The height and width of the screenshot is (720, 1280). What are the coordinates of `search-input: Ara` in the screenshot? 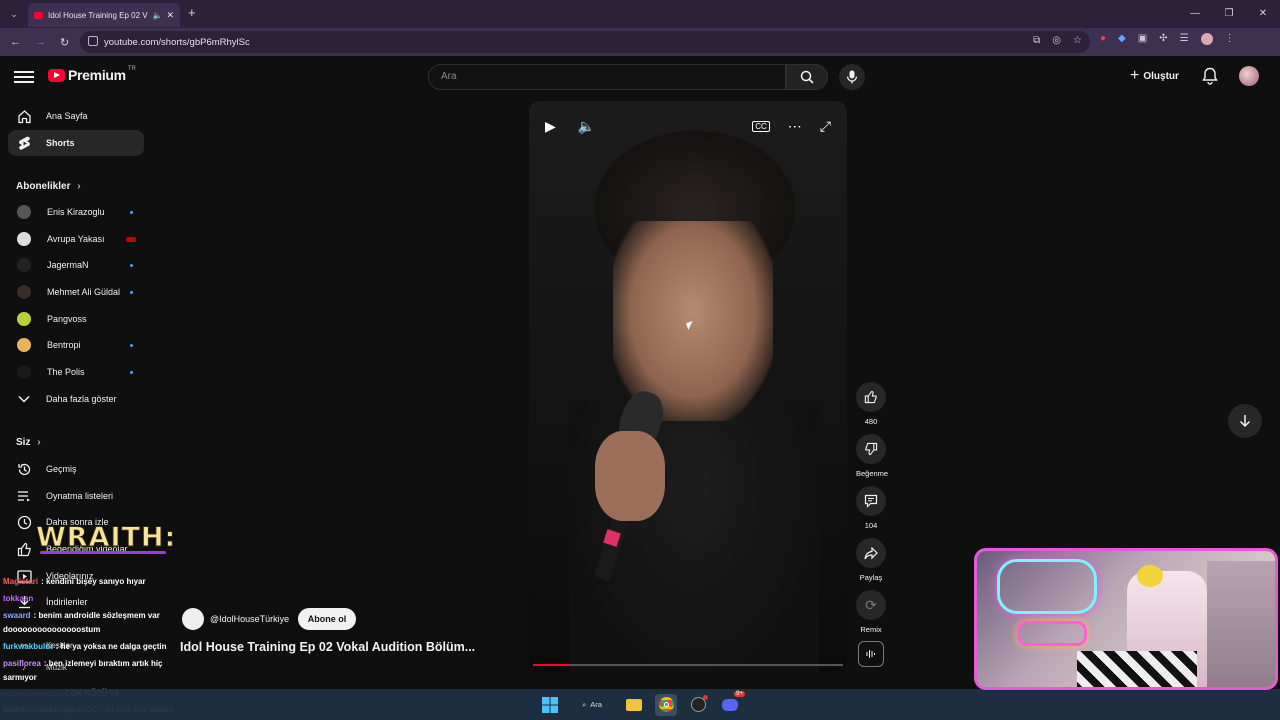 It's located at (607, 77).